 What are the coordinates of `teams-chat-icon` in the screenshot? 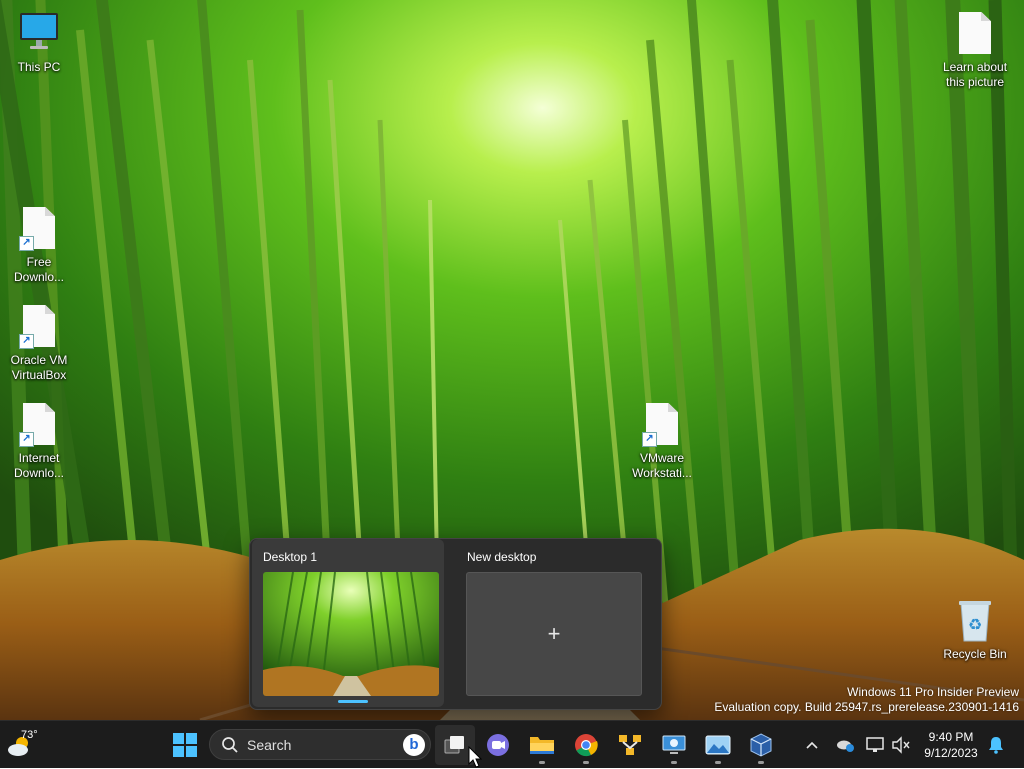 It's located at (498, 745).